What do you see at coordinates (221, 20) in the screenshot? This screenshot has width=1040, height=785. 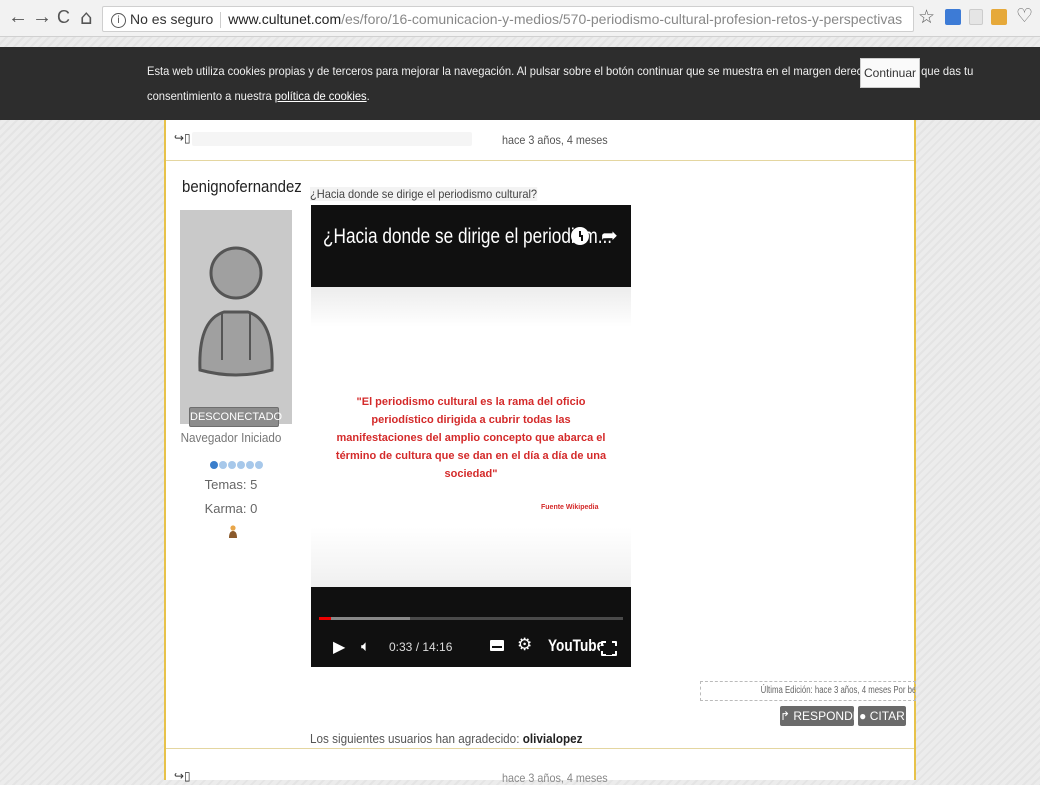 I see `url-divider` at bounding box center [221, 20].